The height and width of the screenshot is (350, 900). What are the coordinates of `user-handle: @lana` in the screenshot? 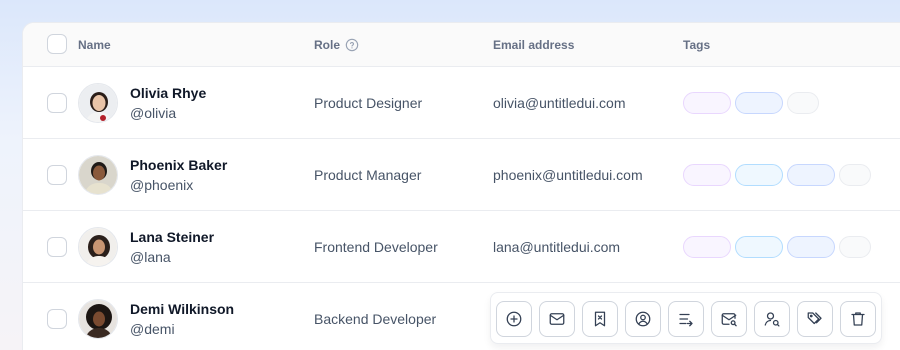 It's located at (150, 257).